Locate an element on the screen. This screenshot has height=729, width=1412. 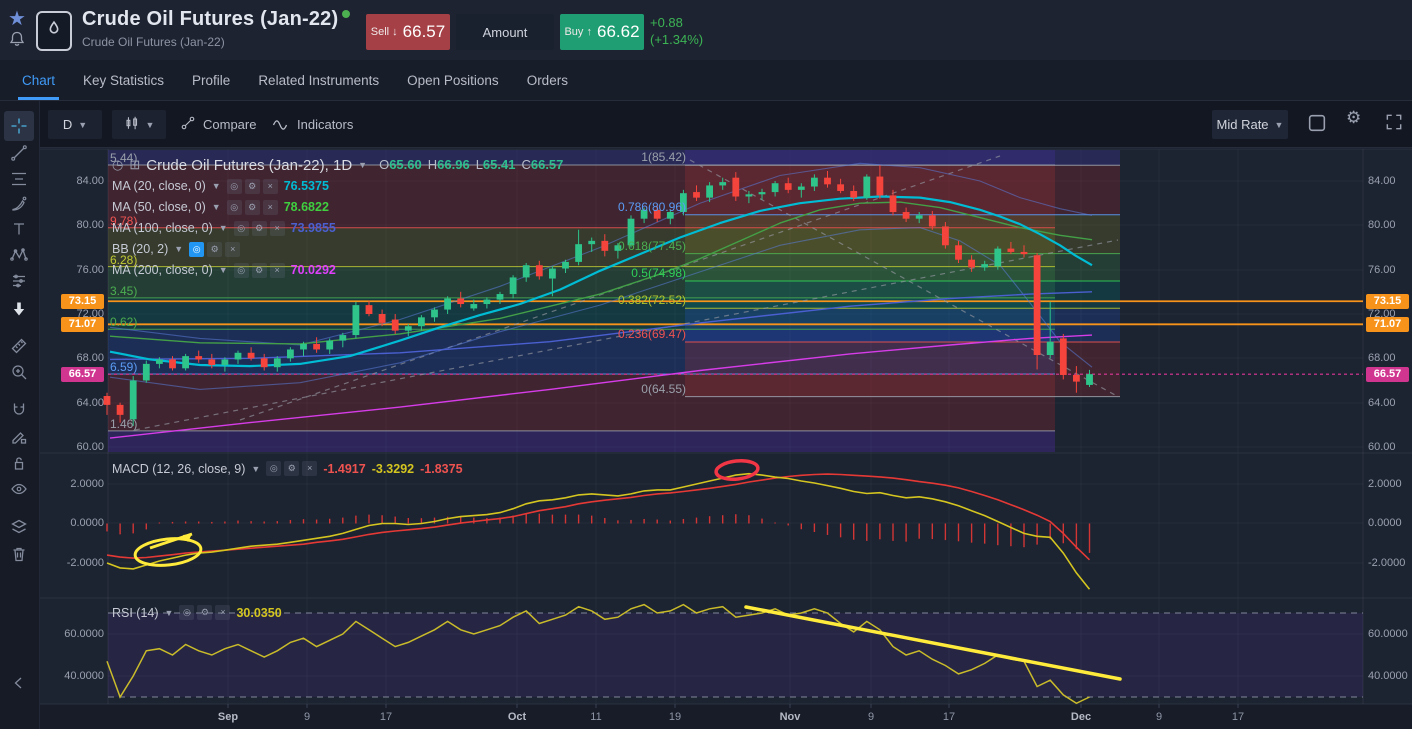
tool-hide-drawings-icon is located at coordinates (19, 489).